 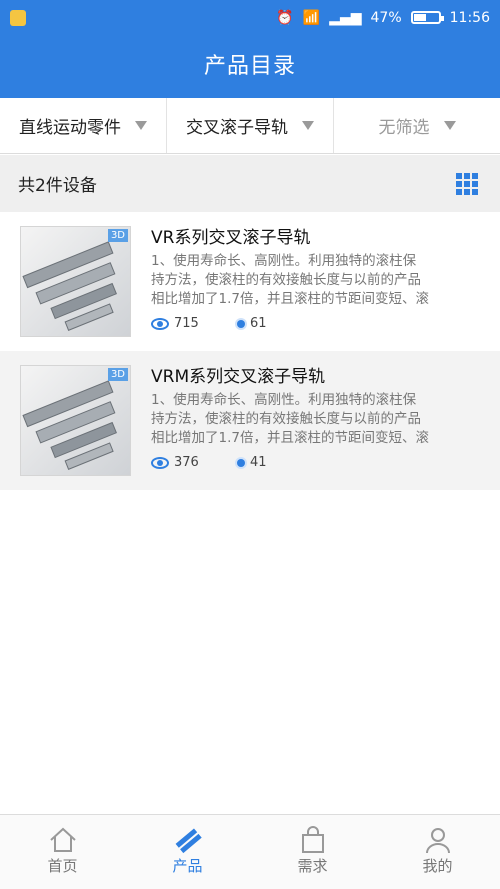 What do you see at coordinates (386, 17) in the screenshot?
I see `battery-percent: 47%` at bounding box center [386, 17].